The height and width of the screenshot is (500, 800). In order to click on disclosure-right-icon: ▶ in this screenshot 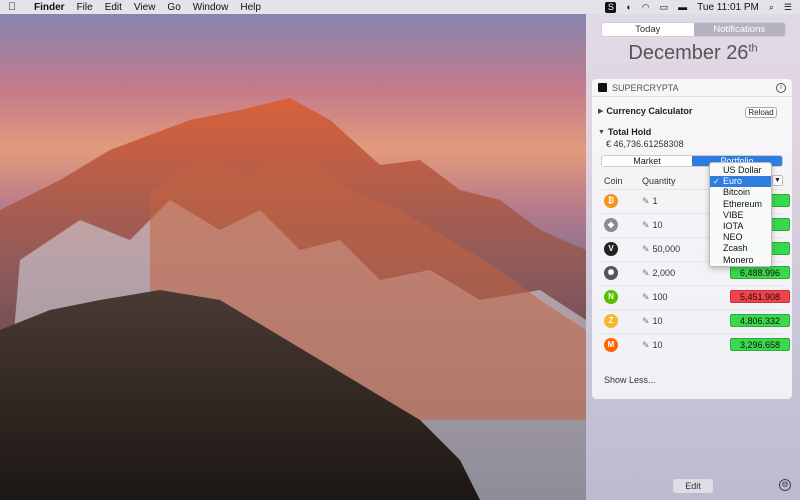, I will do `click(601, 111)`.